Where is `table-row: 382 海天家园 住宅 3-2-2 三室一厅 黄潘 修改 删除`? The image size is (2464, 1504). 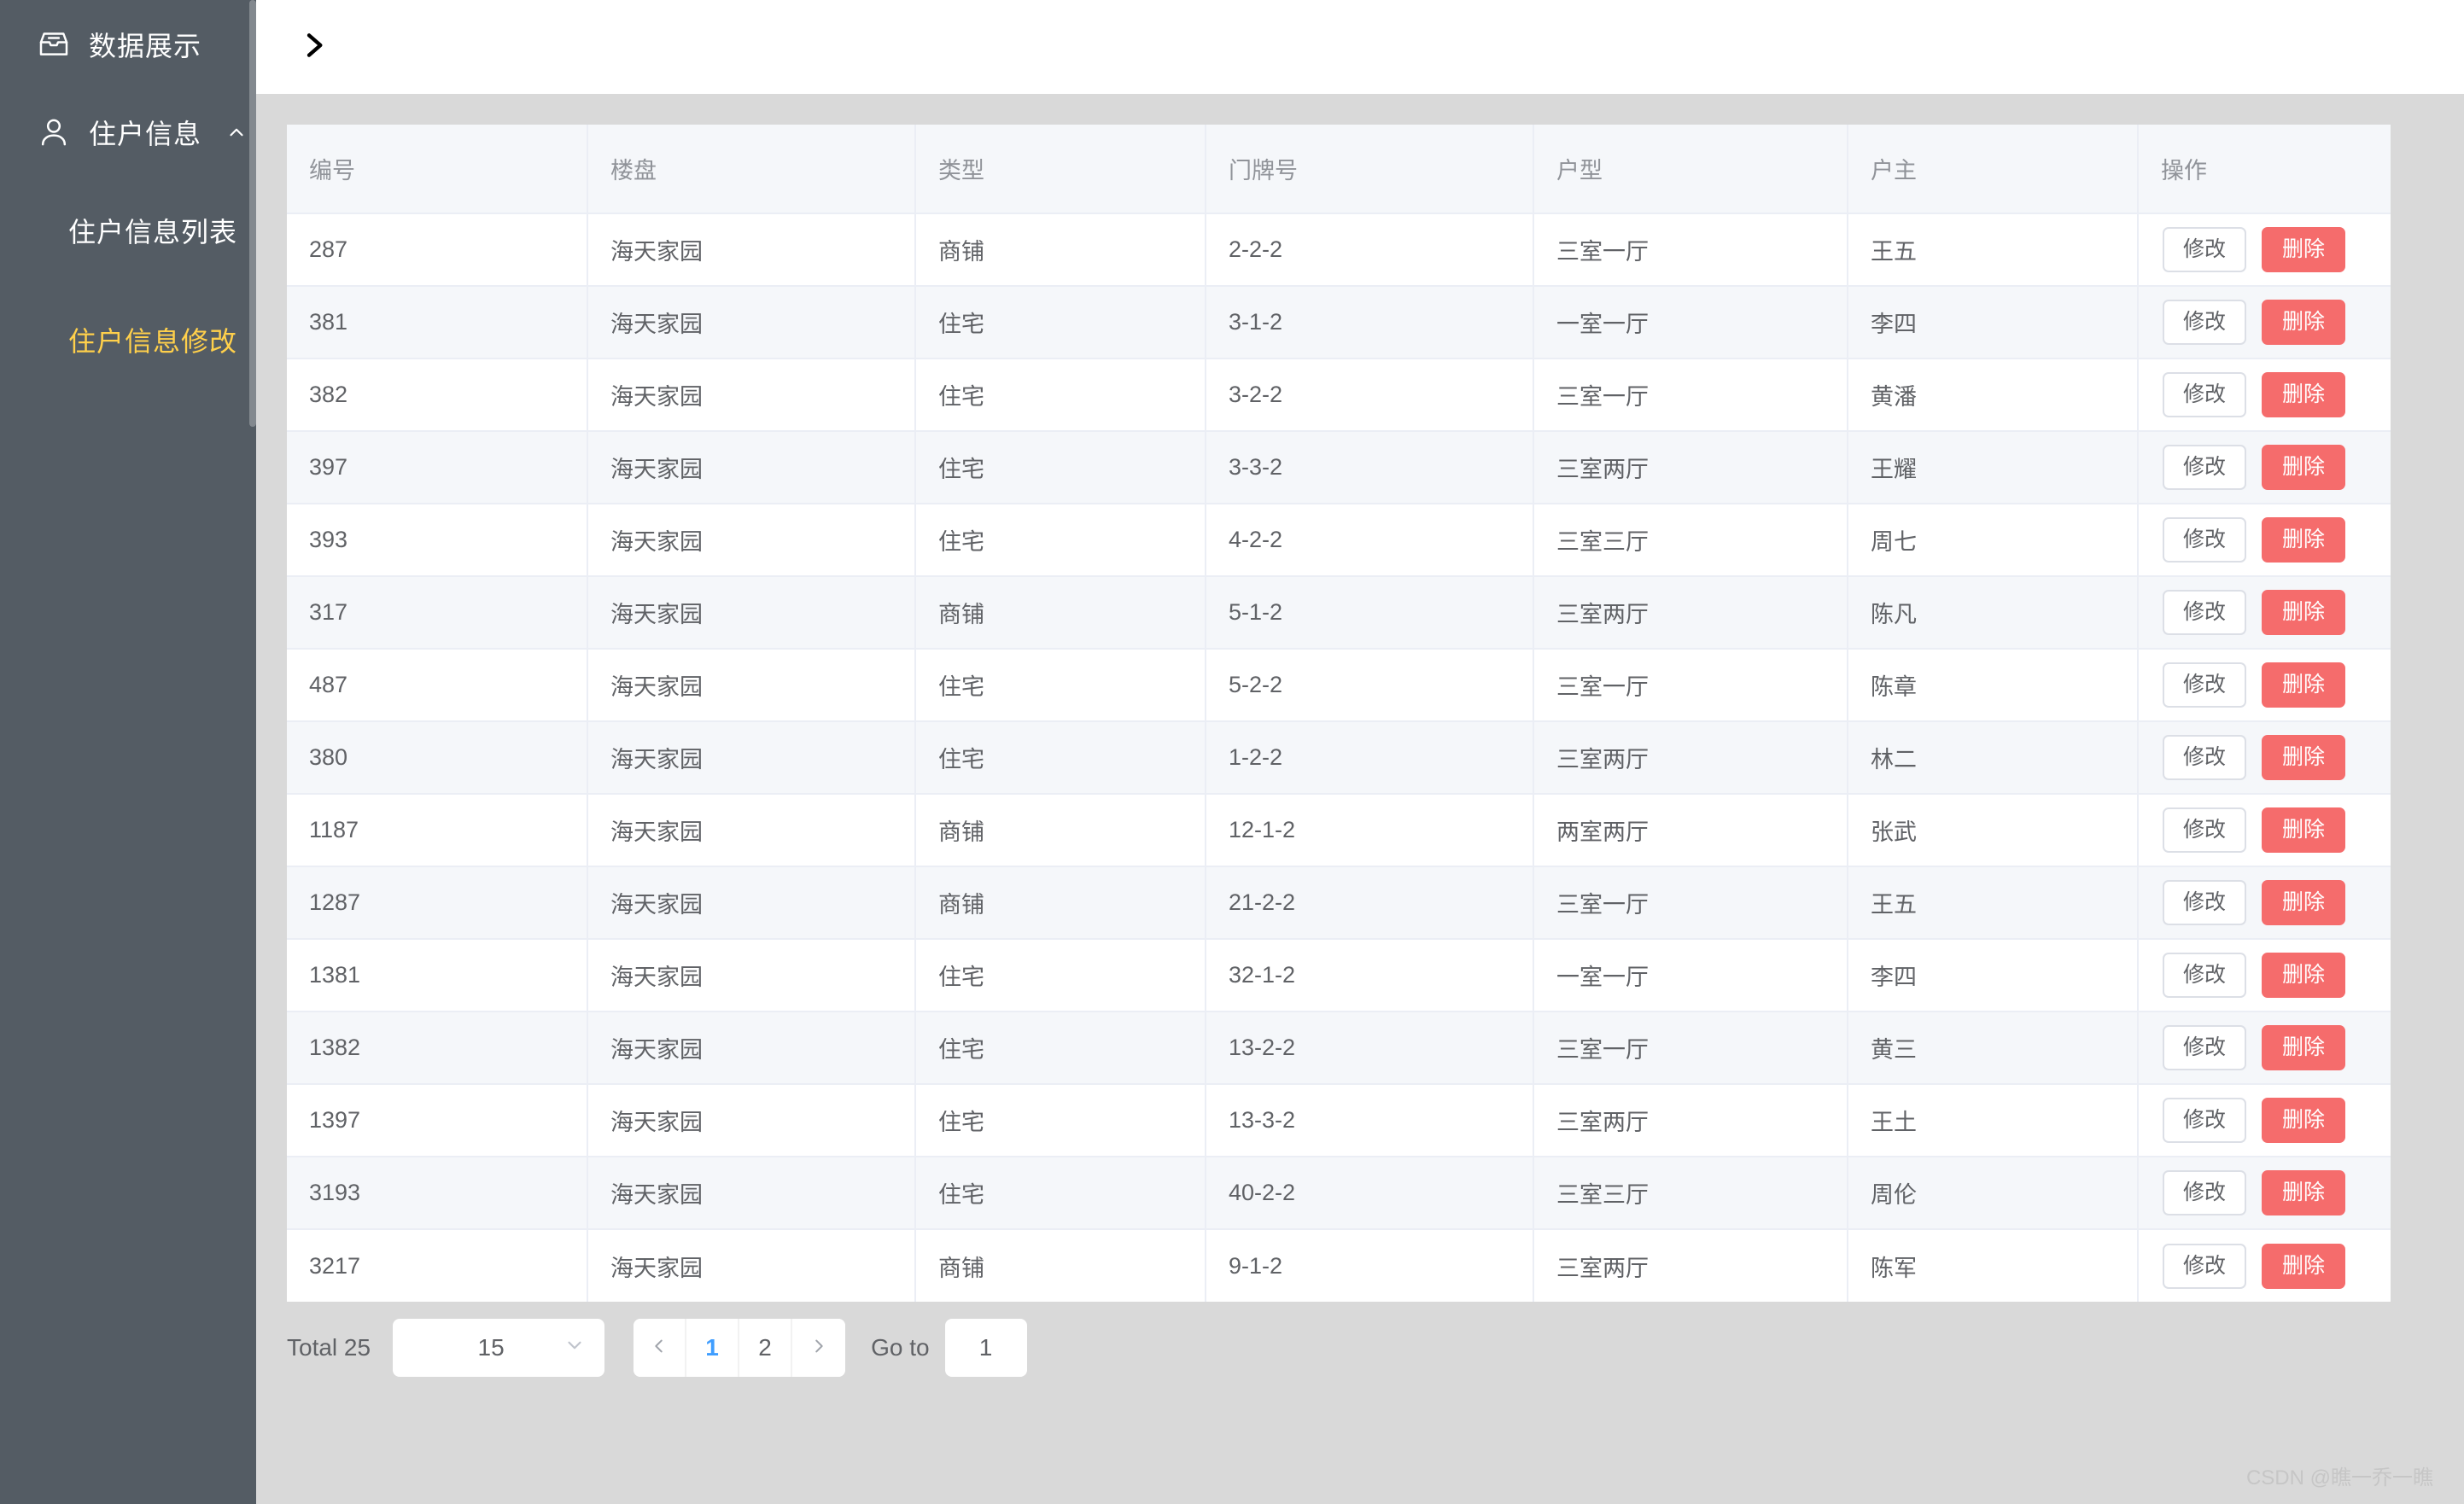 table-row: 382 海天家园 住宅 3-2-2 三室一厅 黄潘 修改 删除 is located at coordinates (1339, 395).